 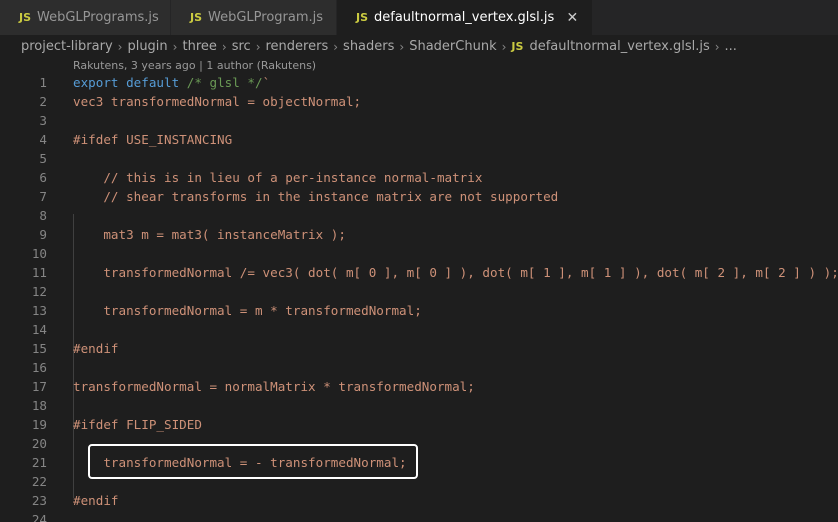 I want to click on line-number: 20, so click(x=39, y=443).